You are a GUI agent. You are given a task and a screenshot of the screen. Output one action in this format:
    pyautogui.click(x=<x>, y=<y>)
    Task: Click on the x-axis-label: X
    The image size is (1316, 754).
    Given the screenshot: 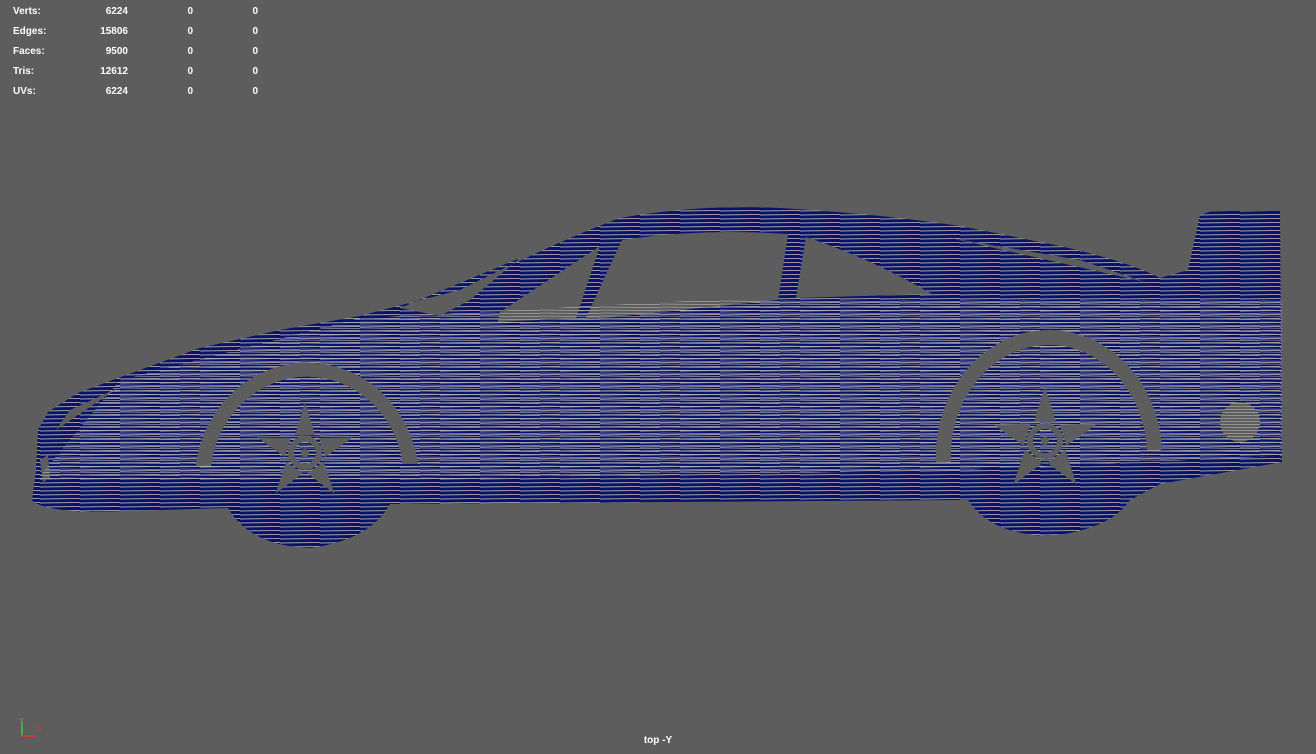 What is the action you would take?
    pyautogui.click(x=39, y=728)
    